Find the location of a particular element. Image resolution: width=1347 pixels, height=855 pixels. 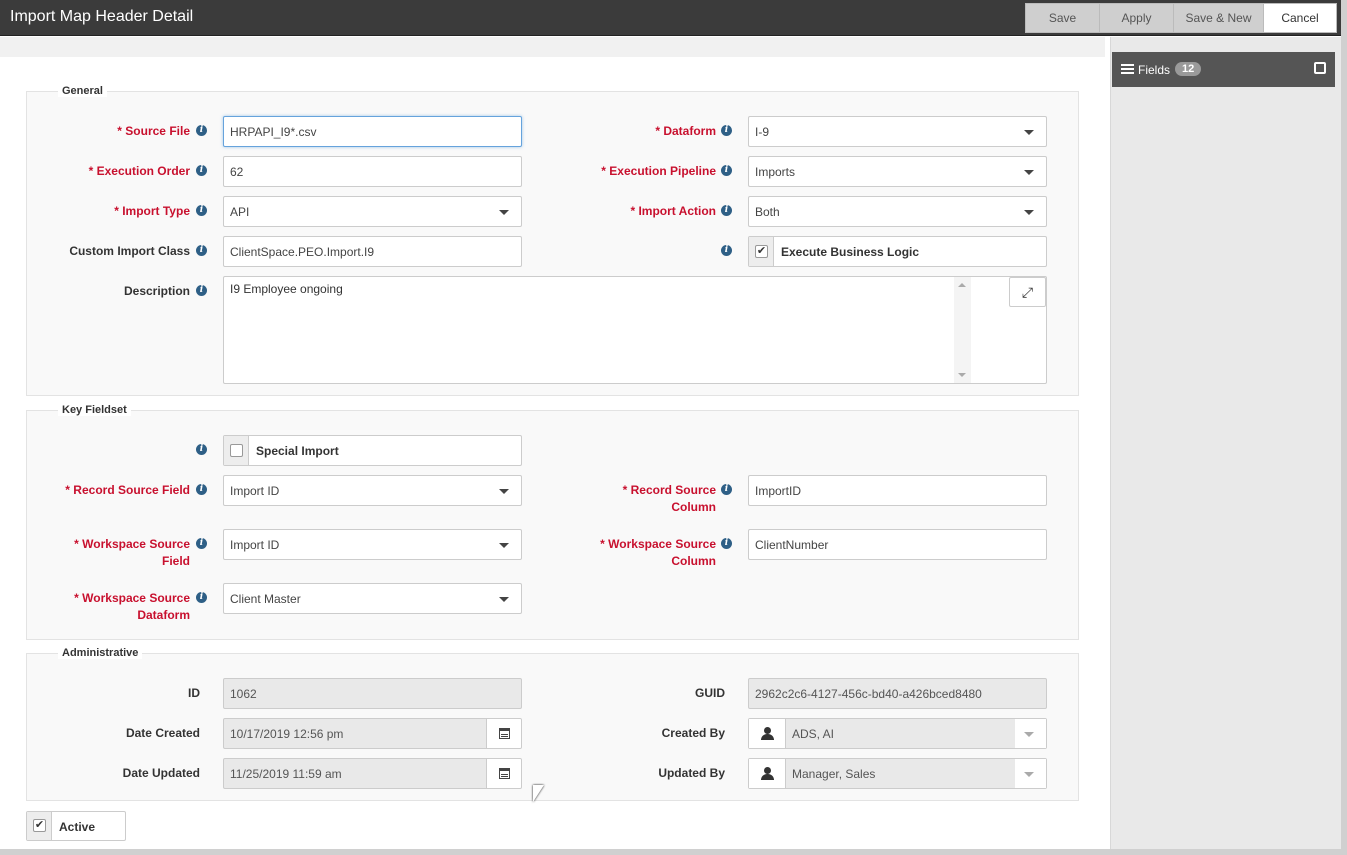

workspace-source-column-input: ClientNumber is located at coordinates (897, 544).